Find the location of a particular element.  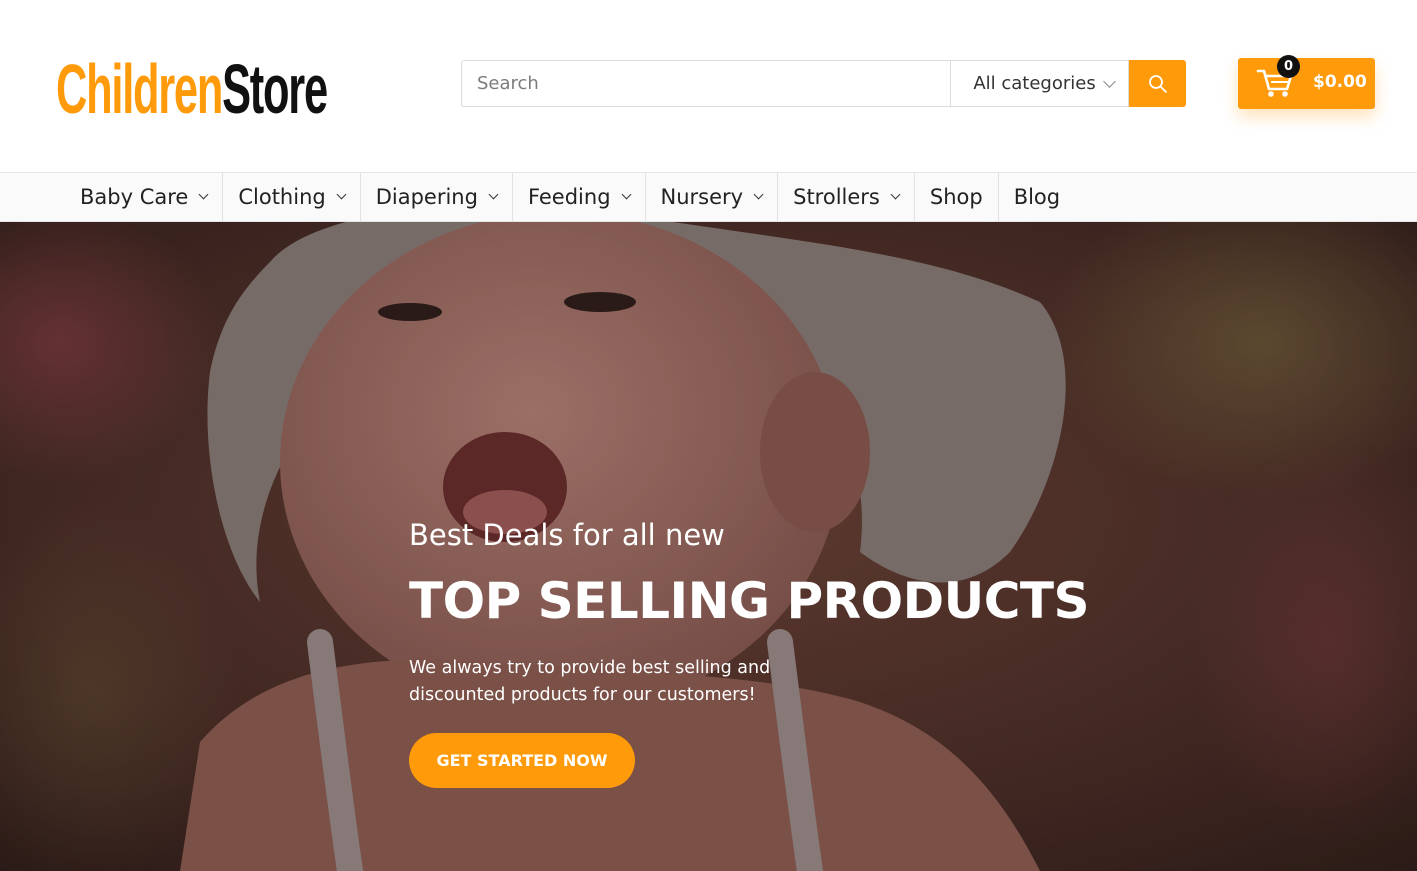

search-icon is located at coordinates (1157, 83).